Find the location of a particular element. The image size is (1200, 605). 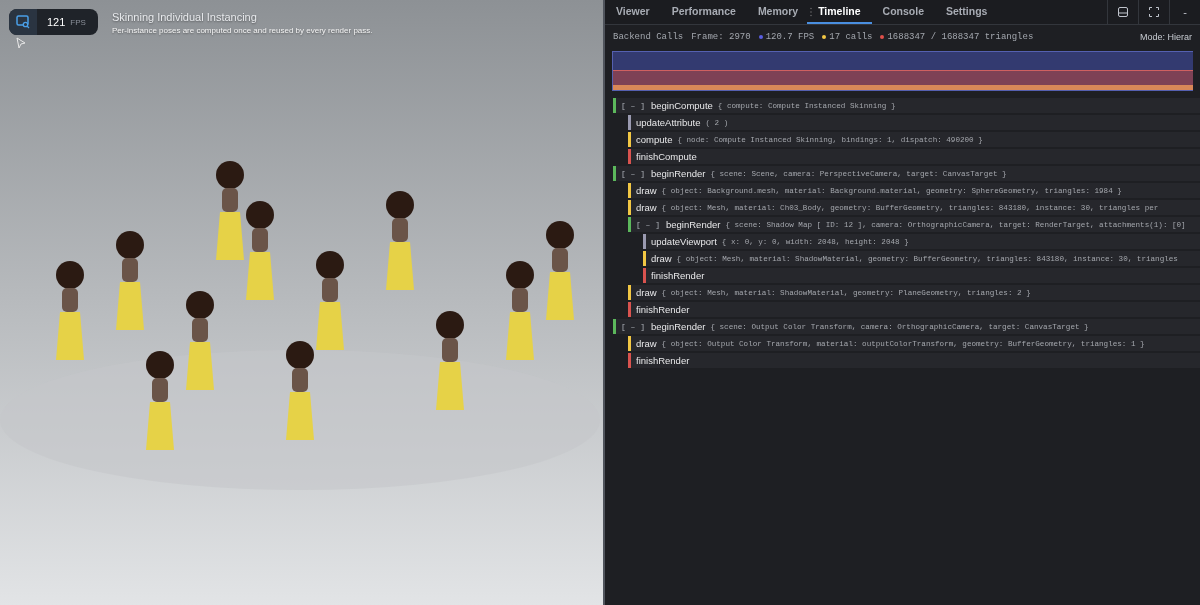

demo-description: Per-instance poses are computed once and reused by every render pass. is located at coordinates (242, 30).